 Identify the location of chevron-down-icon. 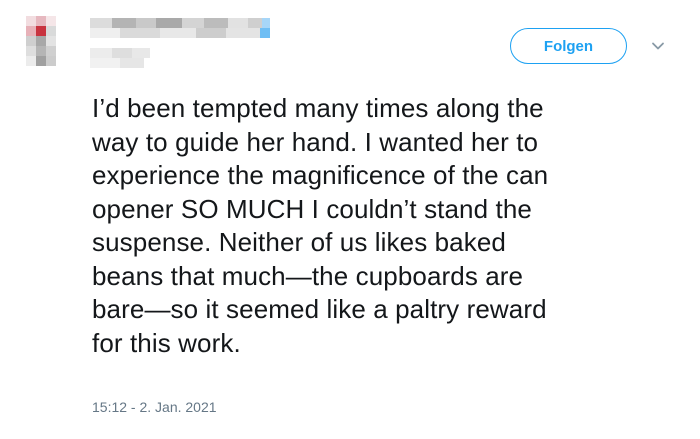
(658, 46).